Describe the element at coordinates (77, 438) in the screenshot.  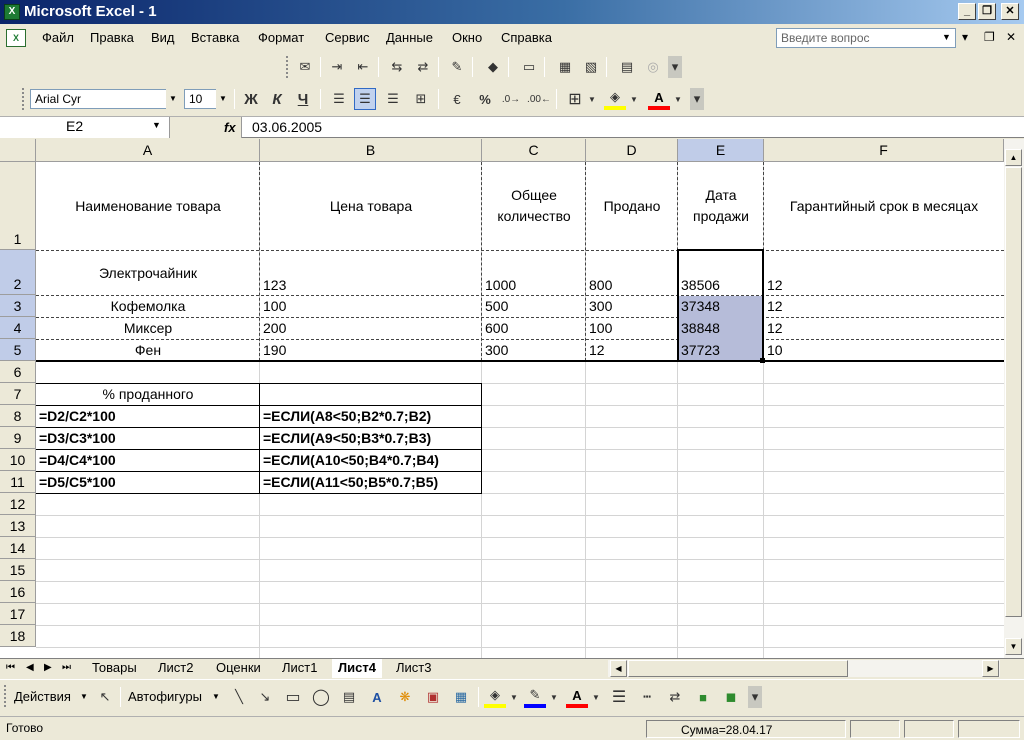
I see `cell-a9: =D3/C3*100` at that location.